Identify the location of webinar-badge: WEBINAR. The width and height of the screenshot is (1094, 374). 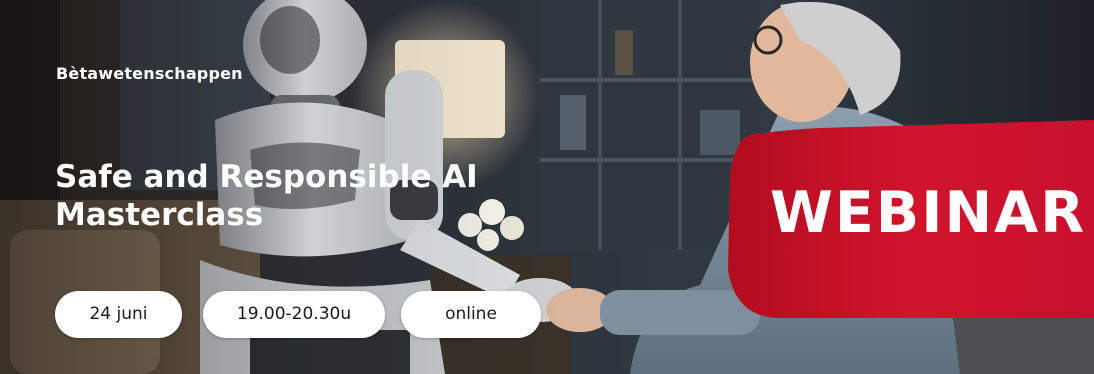
(928, 213).